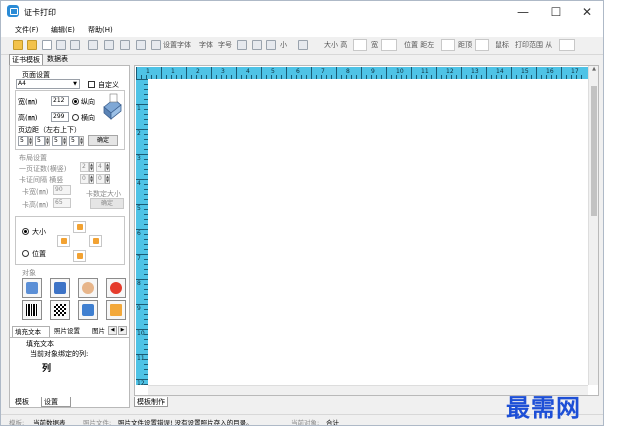  I want to click on paste-icon, so click(125, 45).